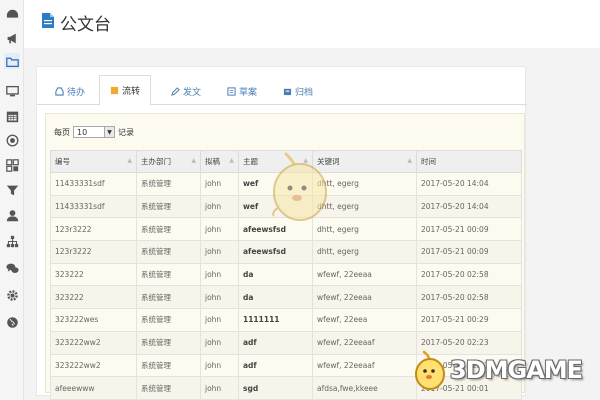  What do you see at coordinates (76, 92) in the screenshot?
I see `tab-todo-label: 待办` at bounding box center [76, 92].